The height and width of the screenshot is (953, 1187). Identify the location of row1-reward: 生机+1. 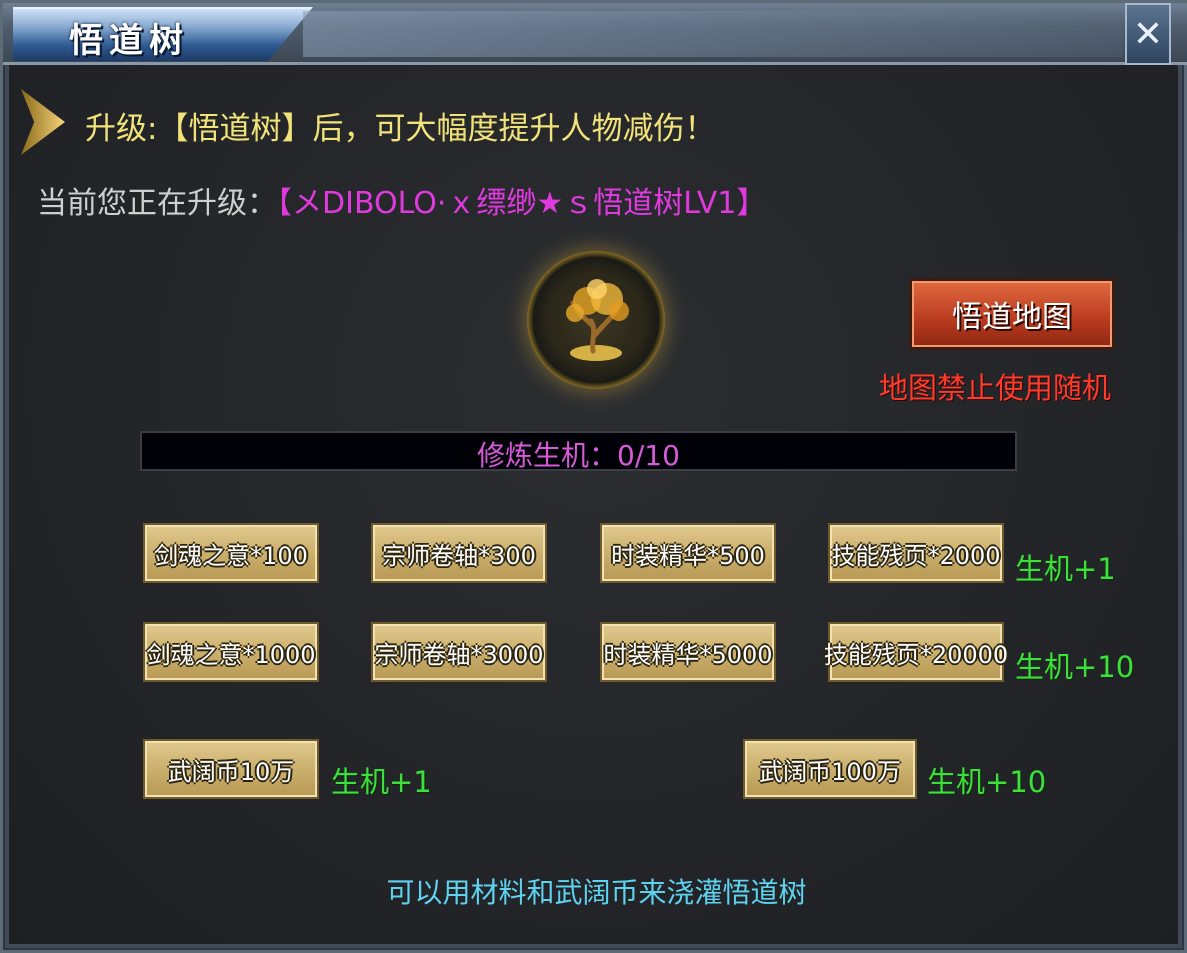
(1065, 569).